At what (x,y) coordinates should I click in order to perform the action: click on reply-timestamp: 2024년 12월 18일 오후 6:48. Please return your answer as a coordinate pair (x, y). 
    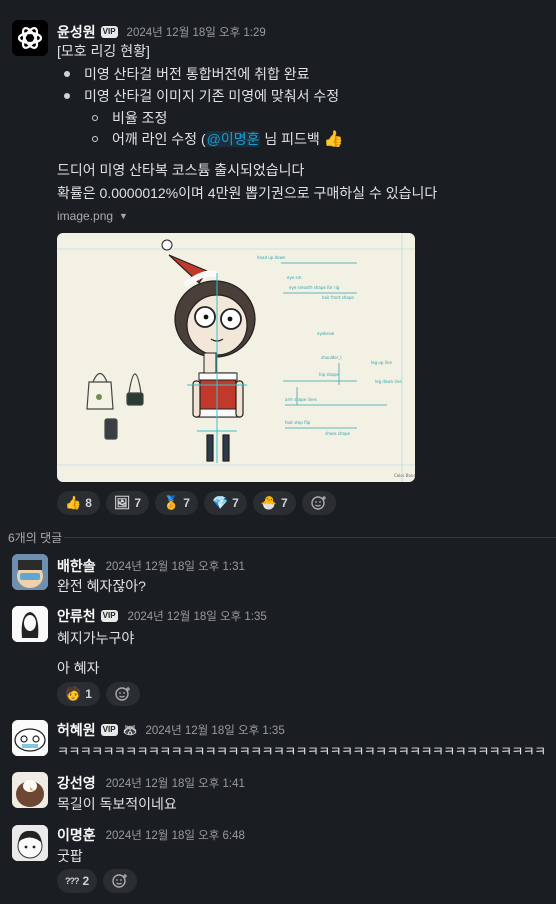
    Looking at the image, I should click on (175, 835).